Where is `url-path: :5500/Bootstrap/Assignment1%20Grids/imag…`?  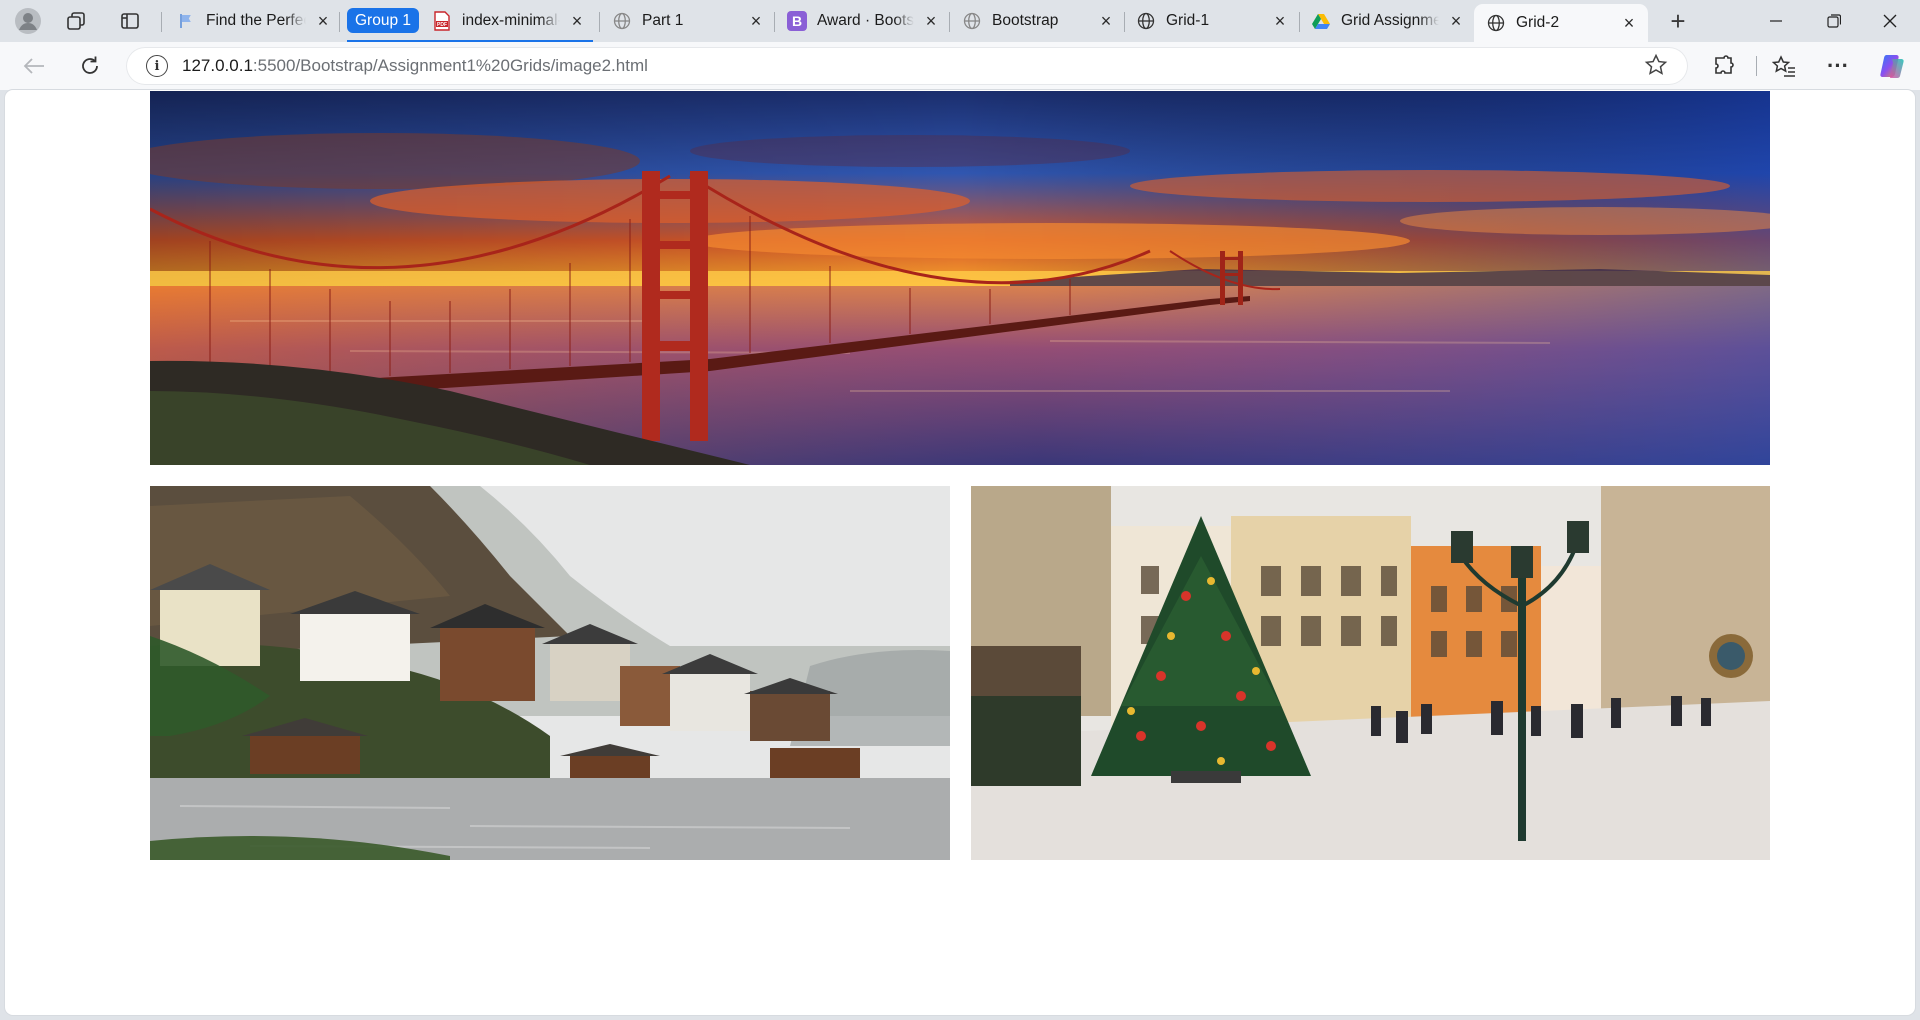 url-path: :5500/Bootstrap/Assignment1%20Grids/imag… is located at coordinates (450, 65).